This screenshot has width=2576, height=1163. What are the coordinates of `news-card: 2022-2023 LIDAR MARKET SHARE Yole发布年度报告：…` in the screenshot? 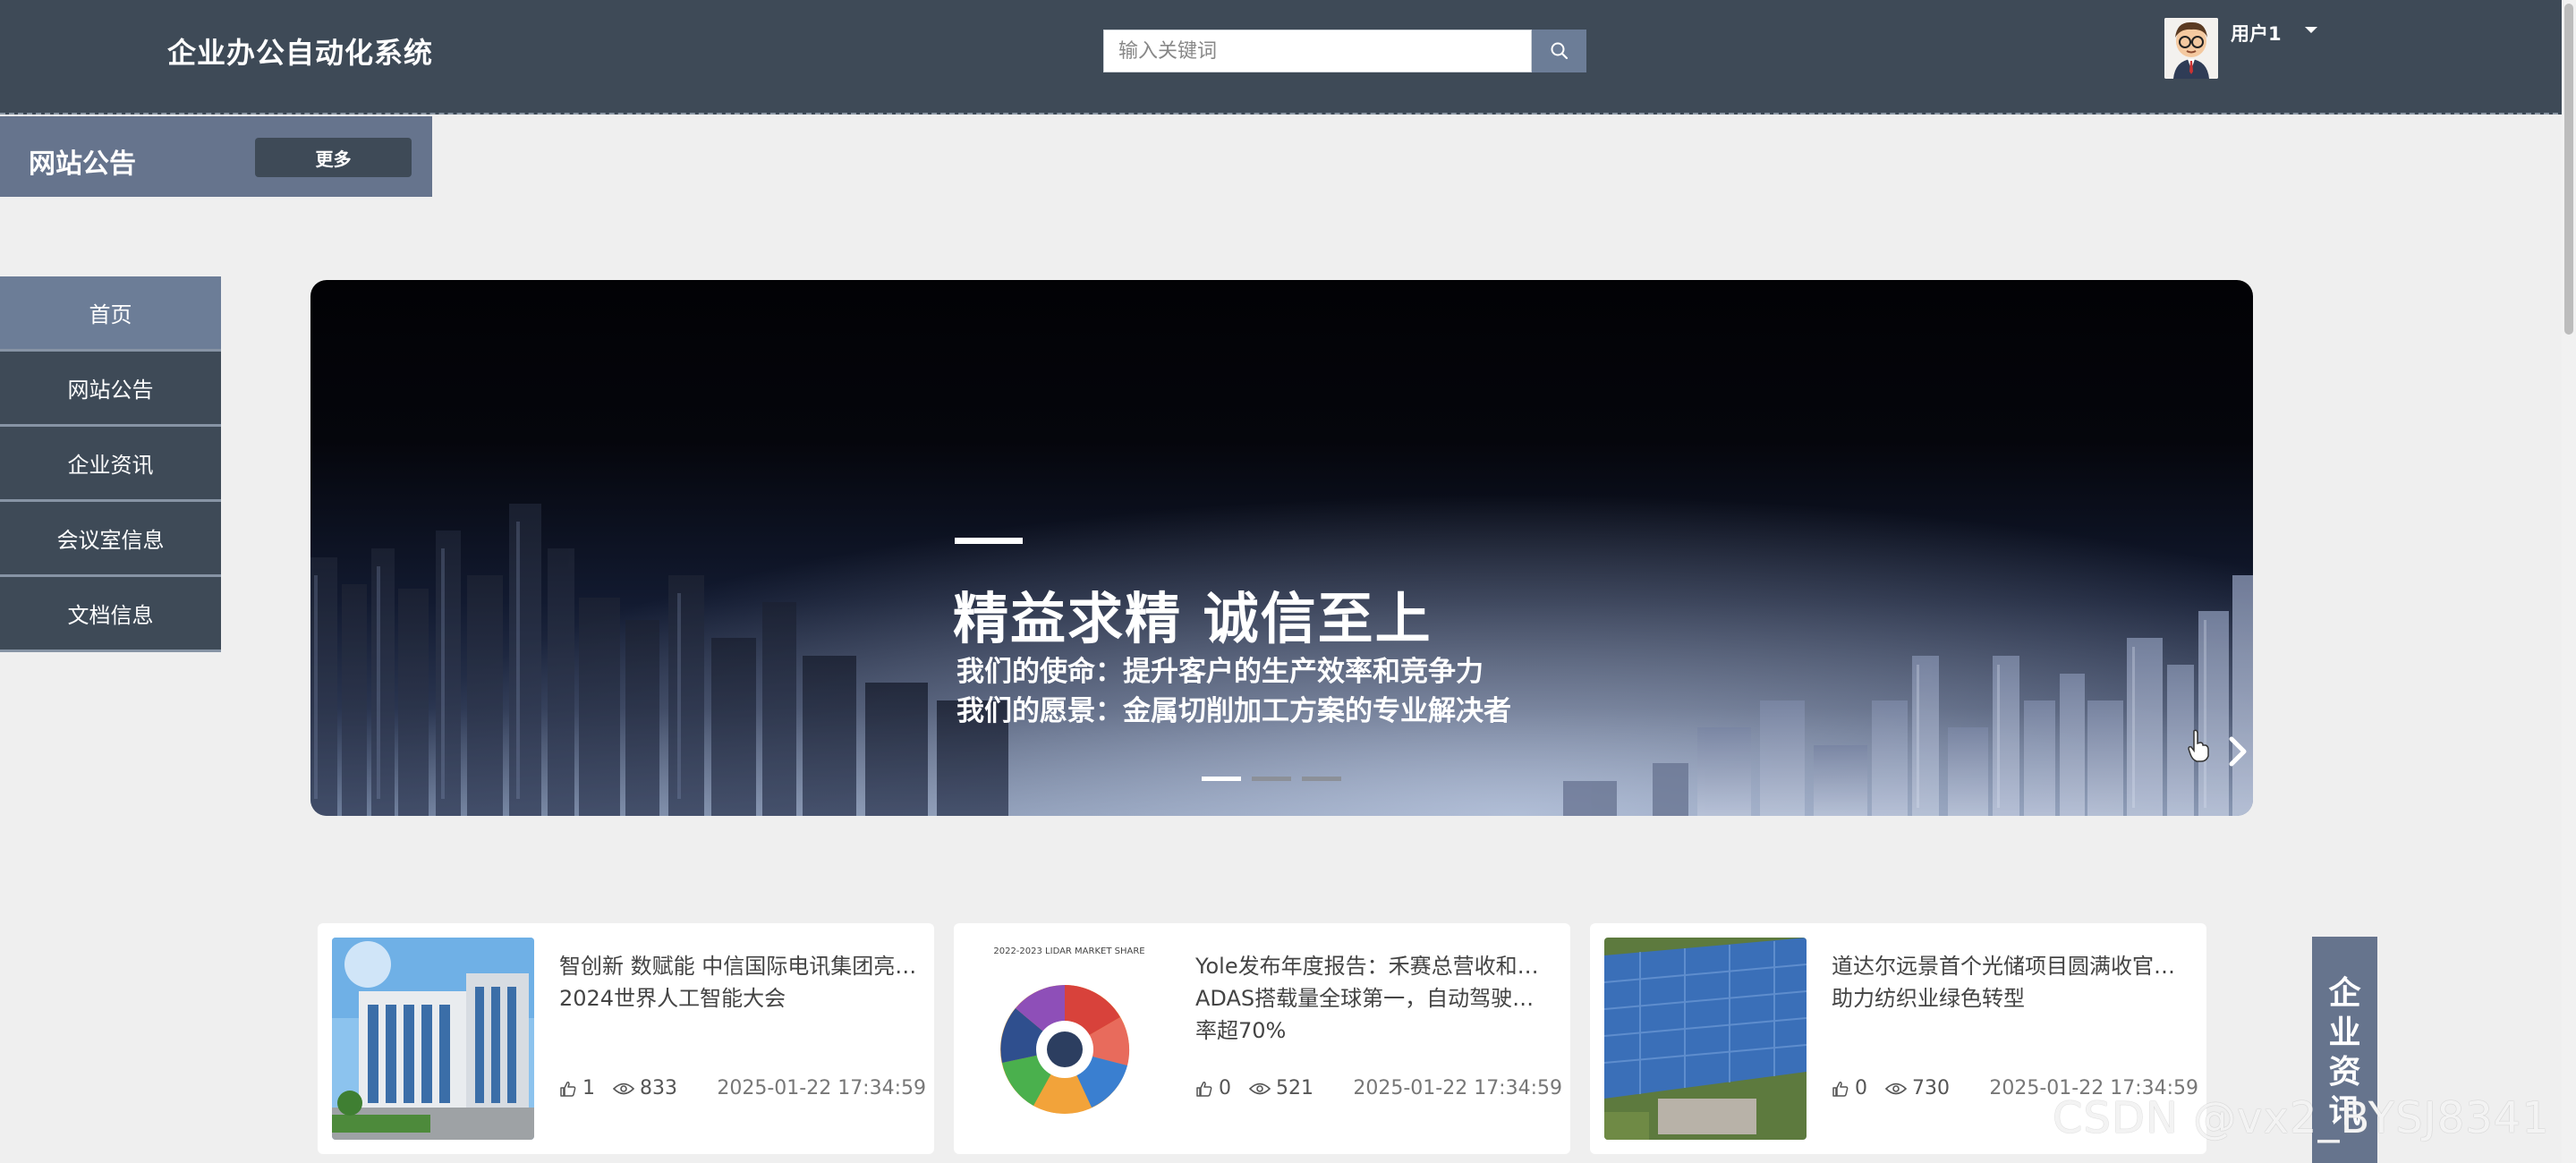 It's located at (1262, 1038).